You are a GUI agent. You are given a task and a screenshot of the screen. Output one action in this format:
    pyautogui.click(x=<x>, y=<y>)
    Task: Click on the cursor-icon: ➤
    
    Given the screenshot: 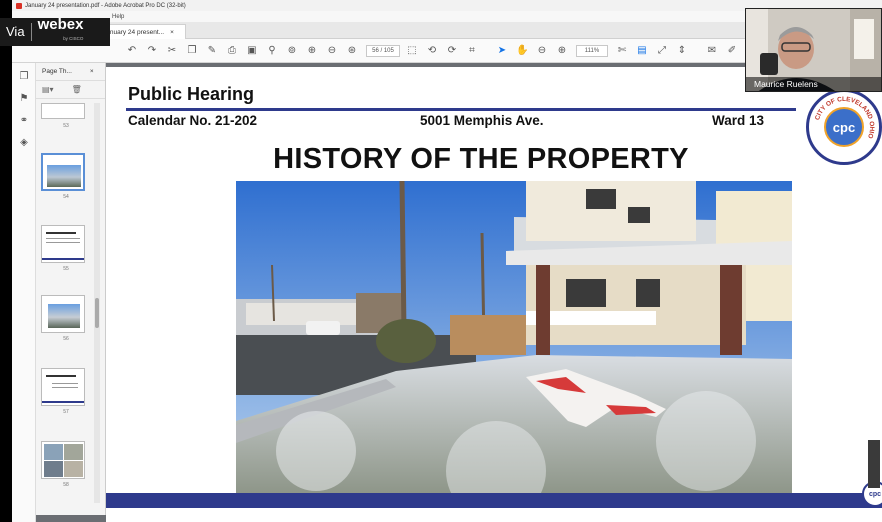 What is the action you would take?
    pyautogui.click(x=502, y=51)
    